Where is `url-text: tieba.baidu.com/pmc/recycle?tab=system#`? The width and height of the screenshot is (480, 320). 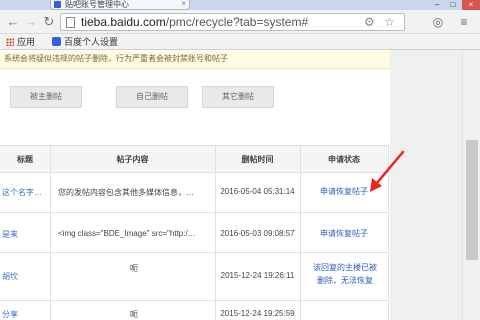
url-text: tieba.baidu.com/pmc/recycle?tab=system# is located at coordinates (194, 22).